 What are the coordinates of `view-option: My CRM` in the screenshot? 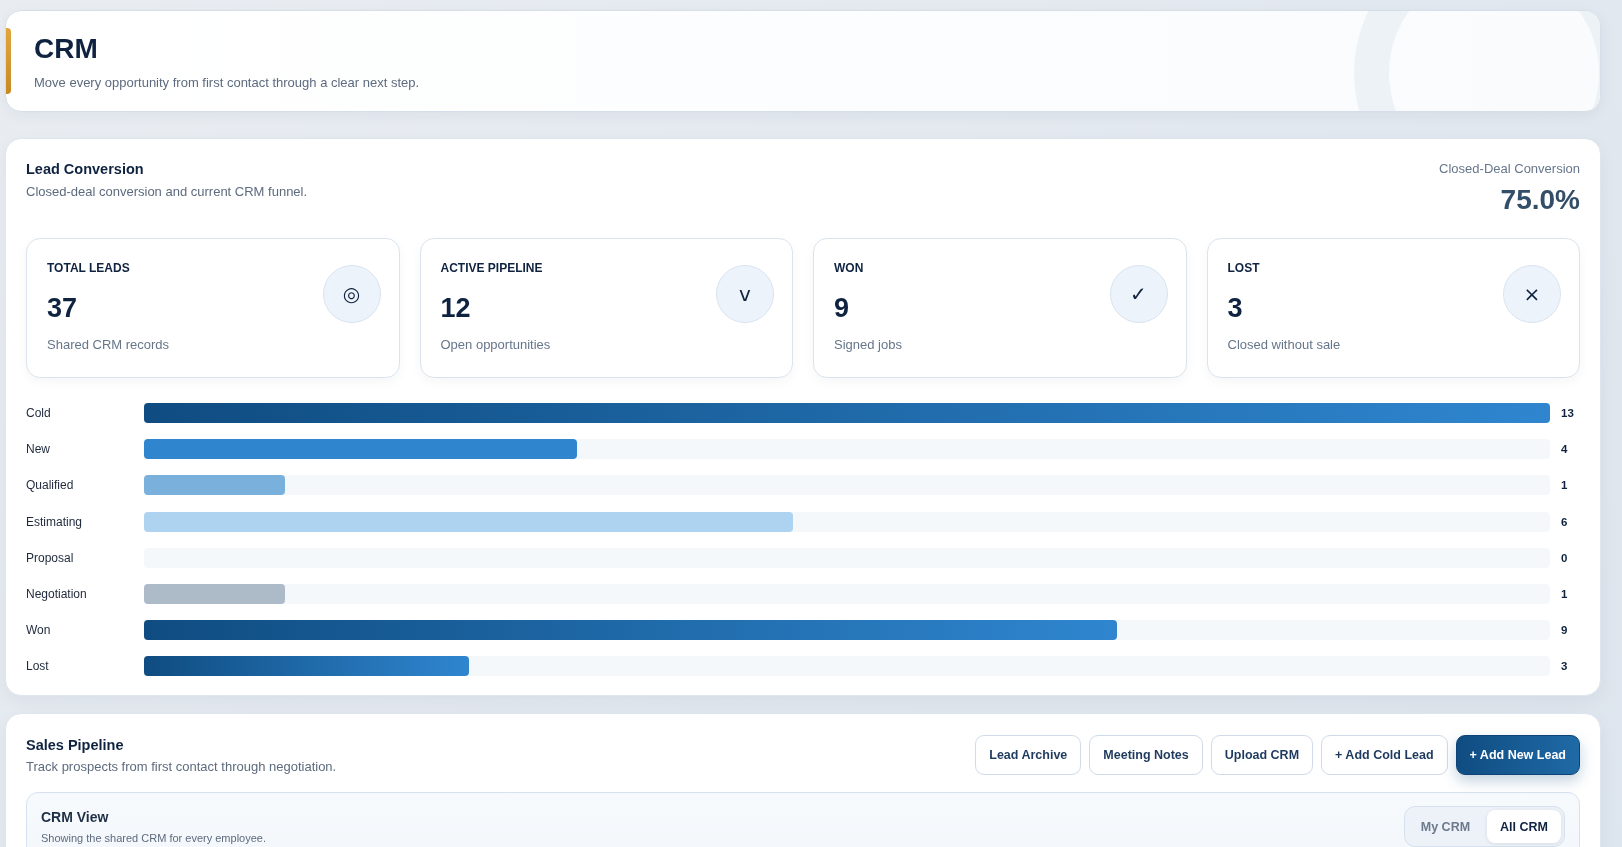 It's located at (1445, 827).